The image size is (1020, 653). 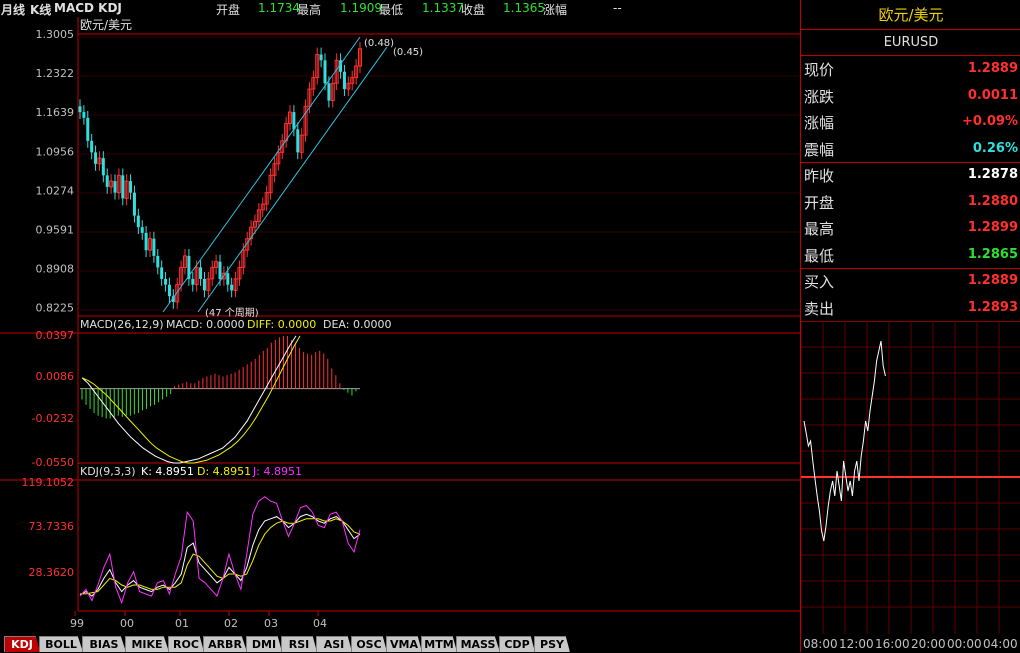 What do you see at coordinates (279, 8) in the screenshot?
I see `open-value: 1.1734` at bounding box center [279, 8].